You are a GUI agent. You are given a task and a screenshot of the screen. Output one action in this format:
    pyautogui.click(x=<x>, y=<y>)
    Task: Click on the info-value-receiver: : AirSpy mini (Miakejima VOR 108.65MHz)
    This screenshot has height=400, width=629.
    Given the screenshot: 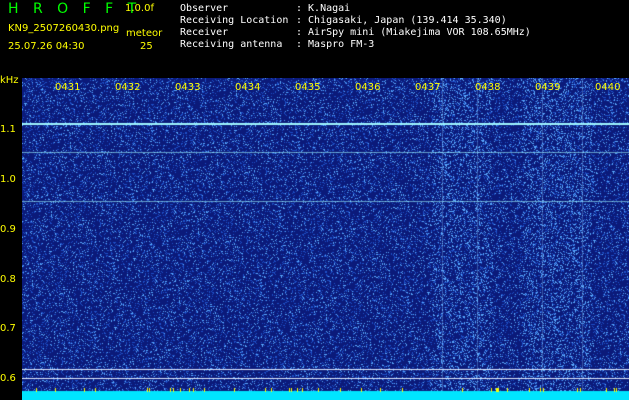 What is the action you would take?
    pyautogui.click(x=413, y=32)
    